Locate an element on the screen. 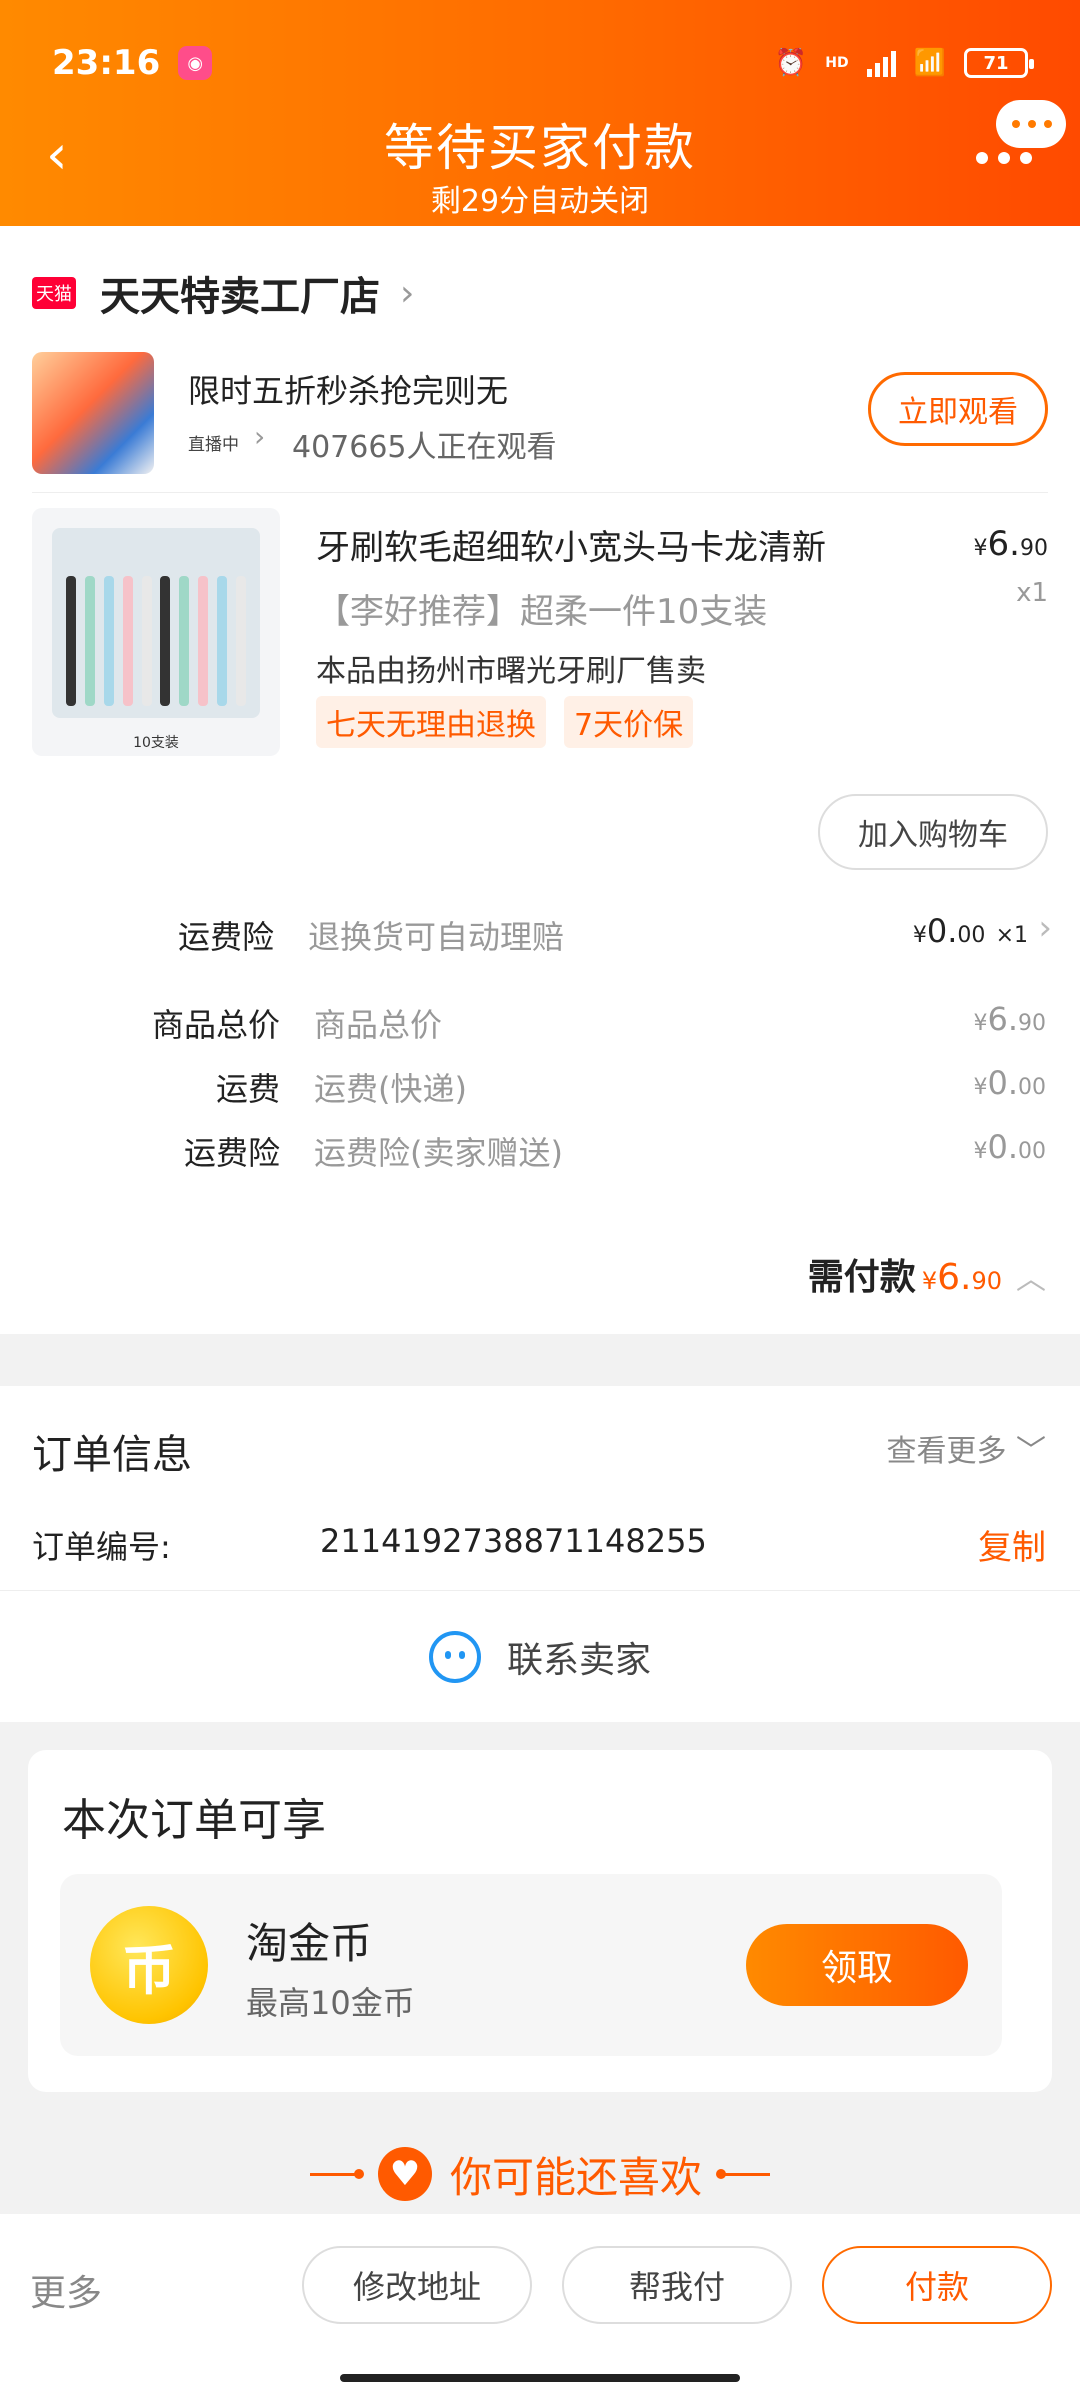  insurance-desc: 退换货可自动理赔 is located at coordinates (436, 937).